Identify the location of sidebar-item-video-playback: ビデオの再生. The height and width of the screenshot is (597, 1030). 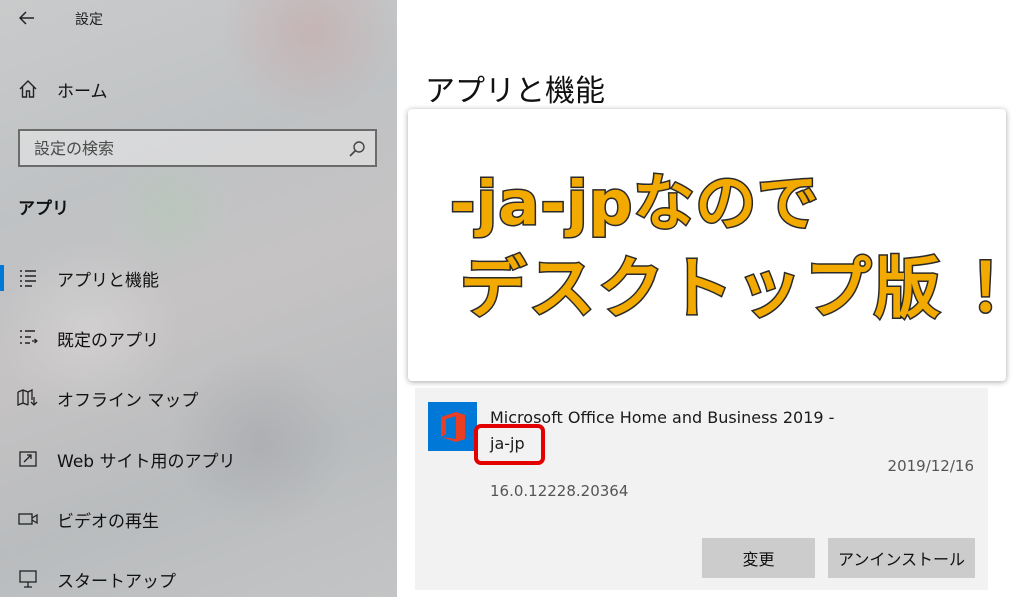
(198, 519).